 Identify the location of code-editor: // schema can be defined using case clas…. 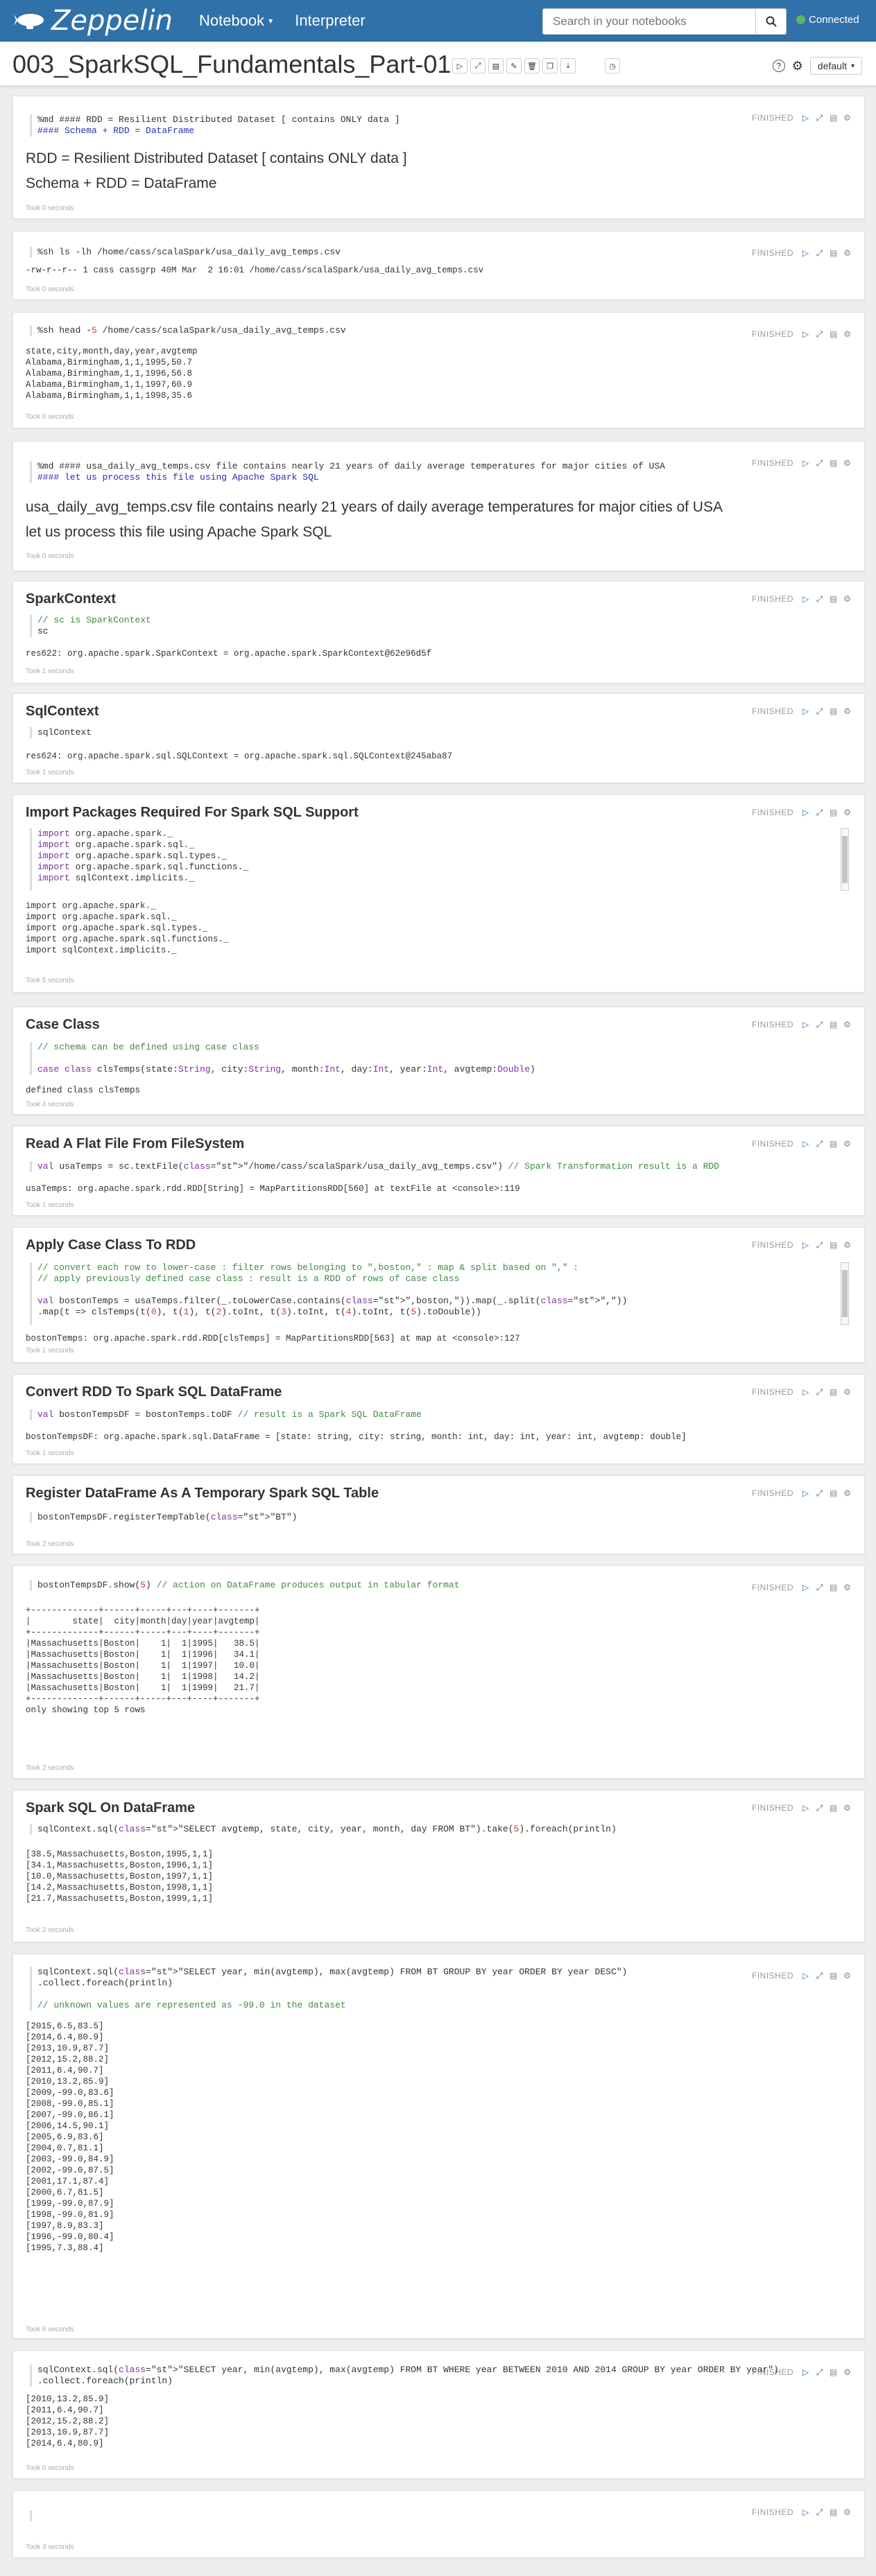
(441, 1058).